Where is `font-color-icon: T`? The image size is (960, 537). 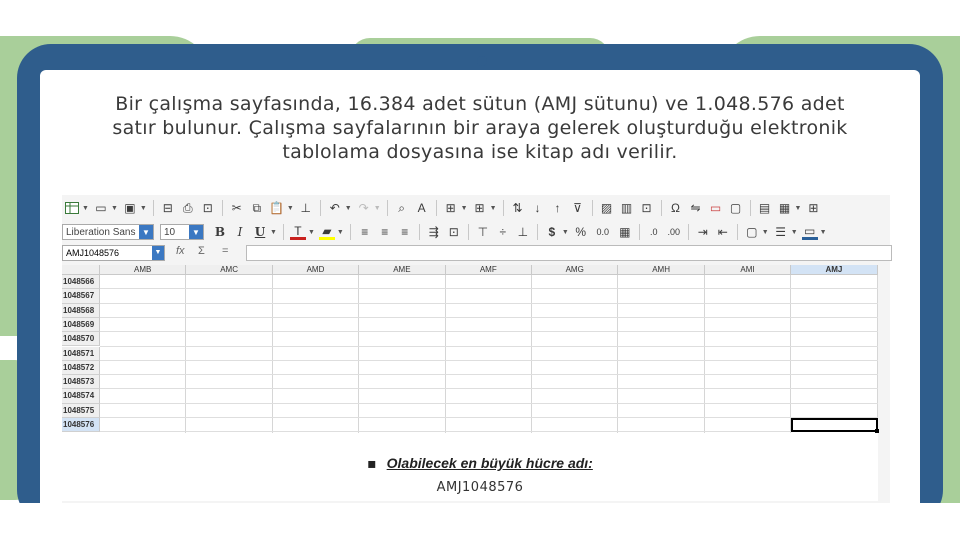 font-color-icon: T is located at coordinates (297, 232).